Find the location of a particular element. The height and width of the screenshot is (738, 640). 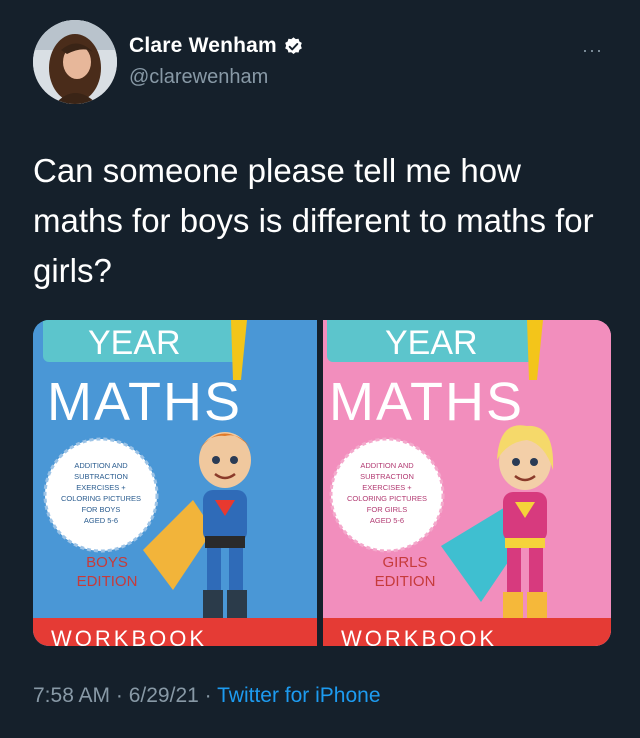

girls-badge-line: AGED 5-6 is located at coordinates (387, 520).